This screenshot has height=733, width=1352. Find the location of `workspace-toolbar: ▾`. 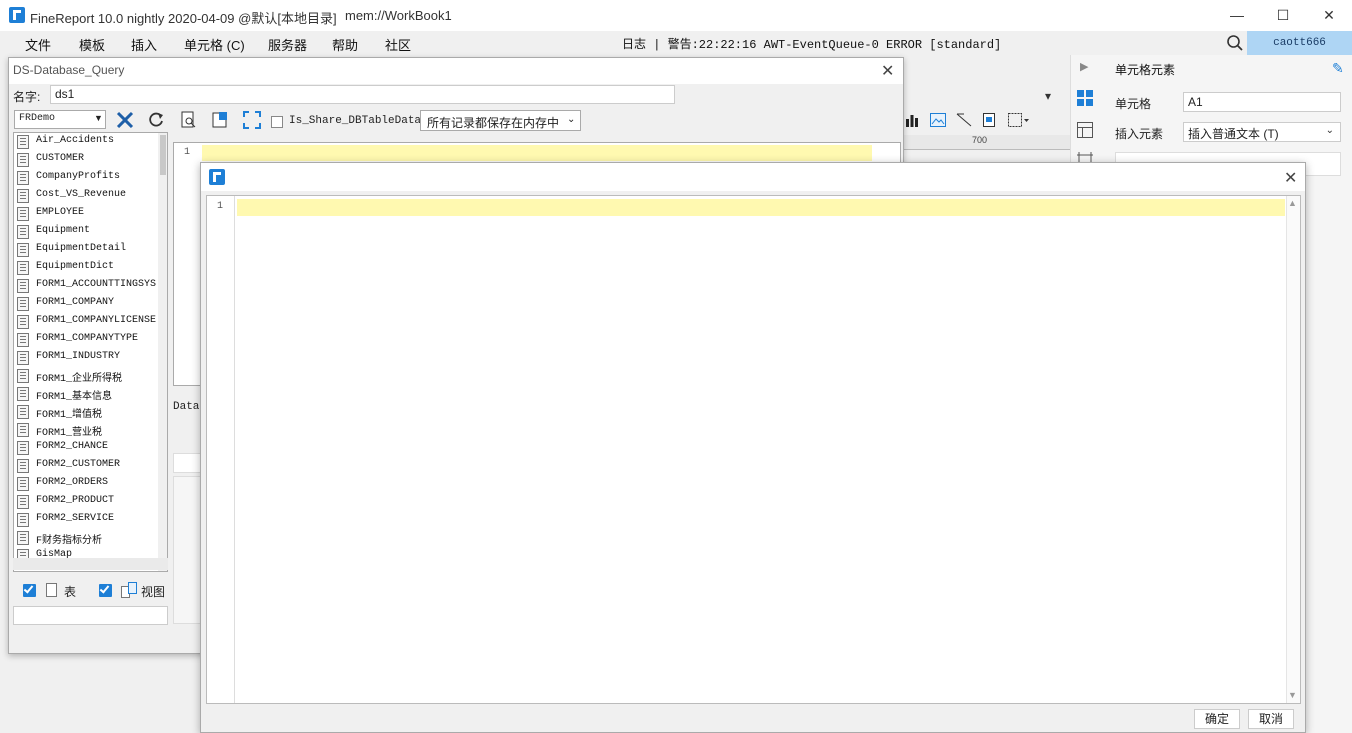

workspace-toolbar: ▾ is located at coordinates (986, 110).